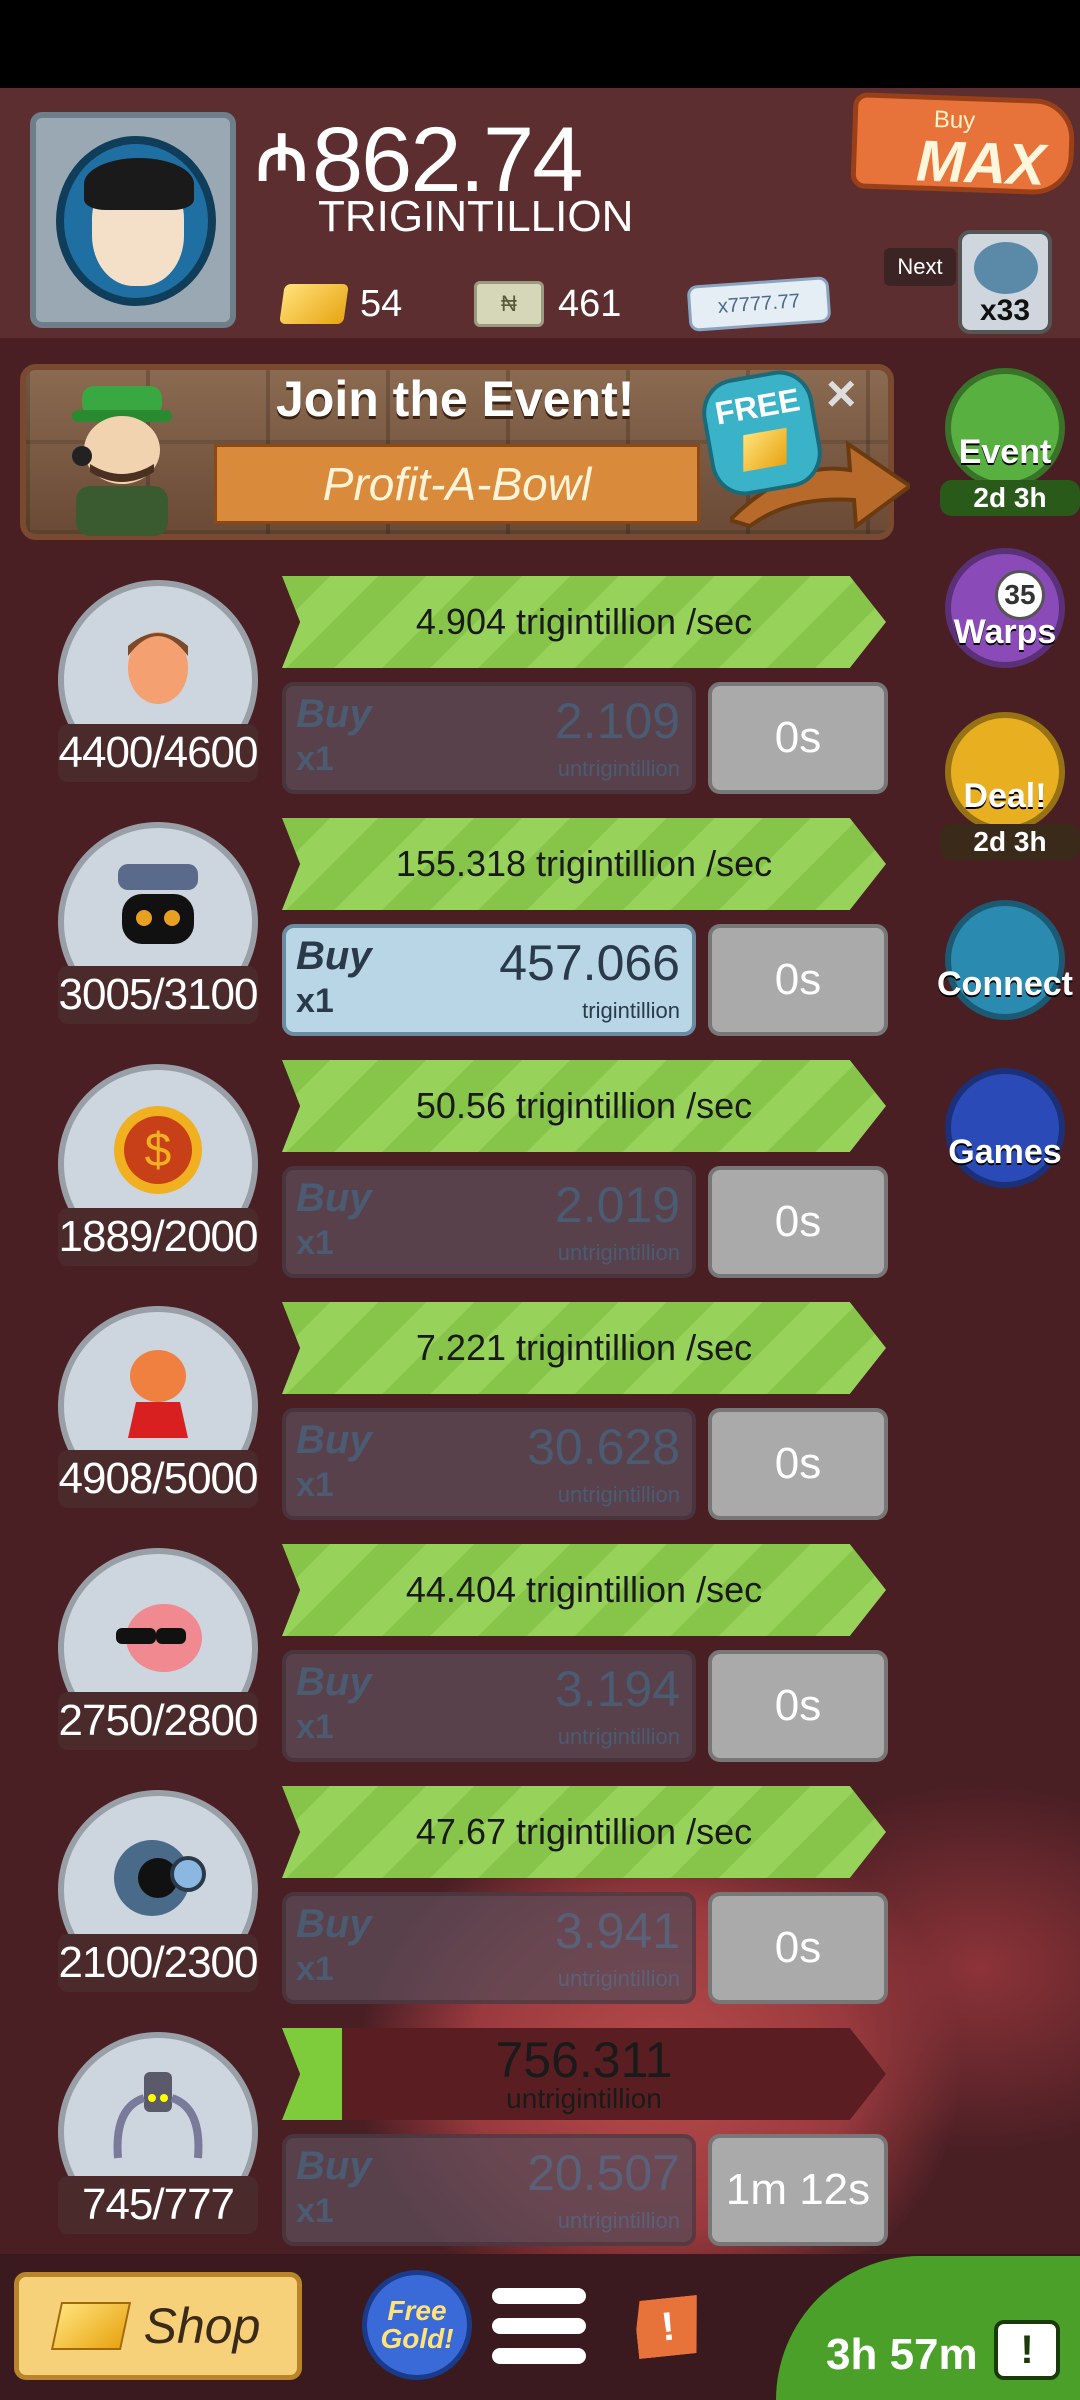 Image resolution: width=1080 pixels, height=2400 pixels. What do you see at coordinates (158, 753) in the screenshot?
I see `business-count: 4400/4600` at bounding box center [158, 753].